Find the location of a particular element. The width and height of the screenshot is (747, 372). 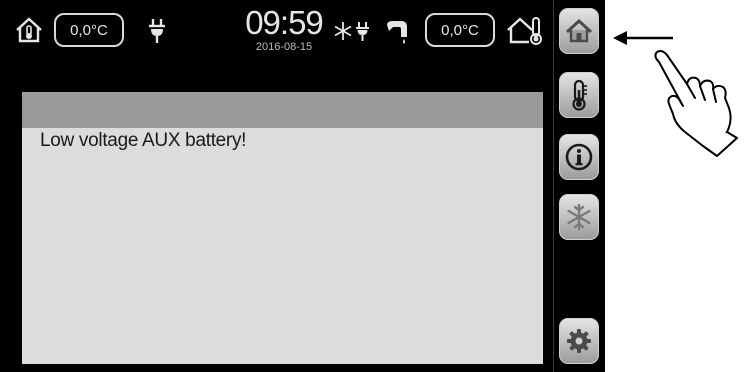

snowflake-icon is located at coordinates (579, 217).